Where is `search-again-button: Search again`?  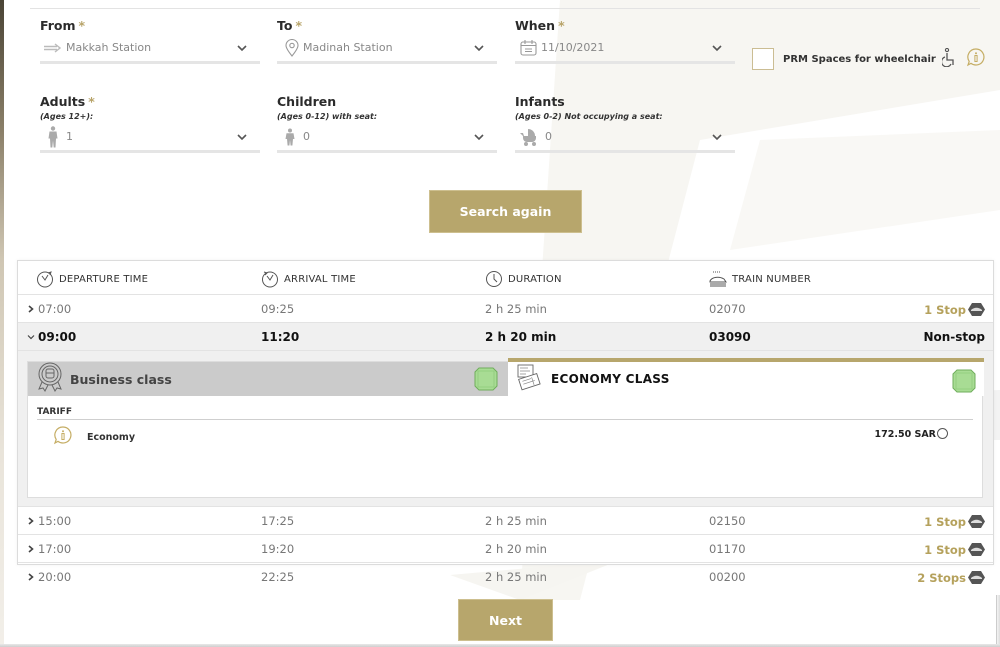 search-again-button: Search again is located at coordinates (505, 211).